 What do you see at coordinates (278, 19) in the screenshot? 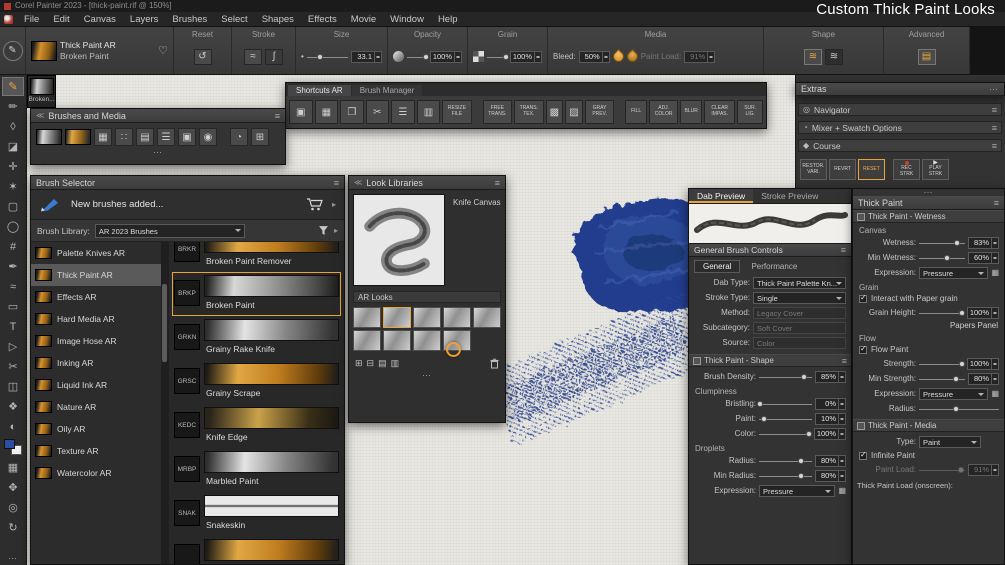
I see `menu-shapes: Shapes` at bounding box center [278, 19].